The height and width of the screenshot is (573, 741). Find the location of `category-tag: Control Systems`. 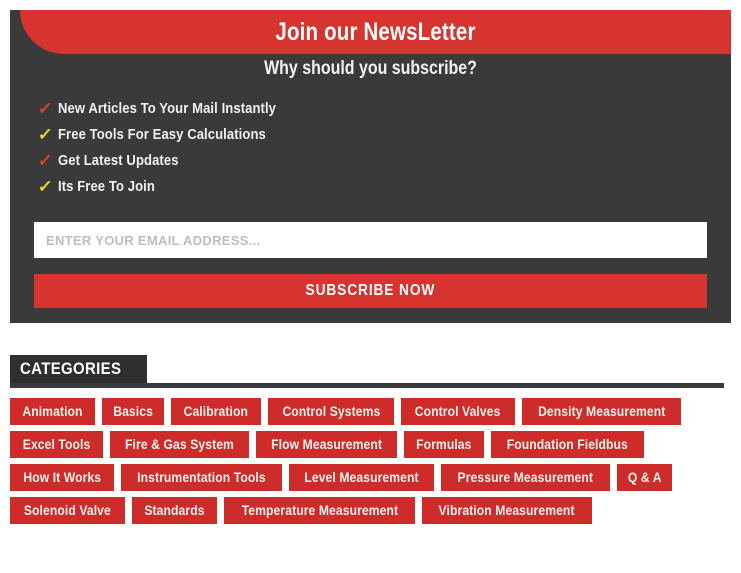

category-tag: Control Systems is located at coordinates (331, 411).